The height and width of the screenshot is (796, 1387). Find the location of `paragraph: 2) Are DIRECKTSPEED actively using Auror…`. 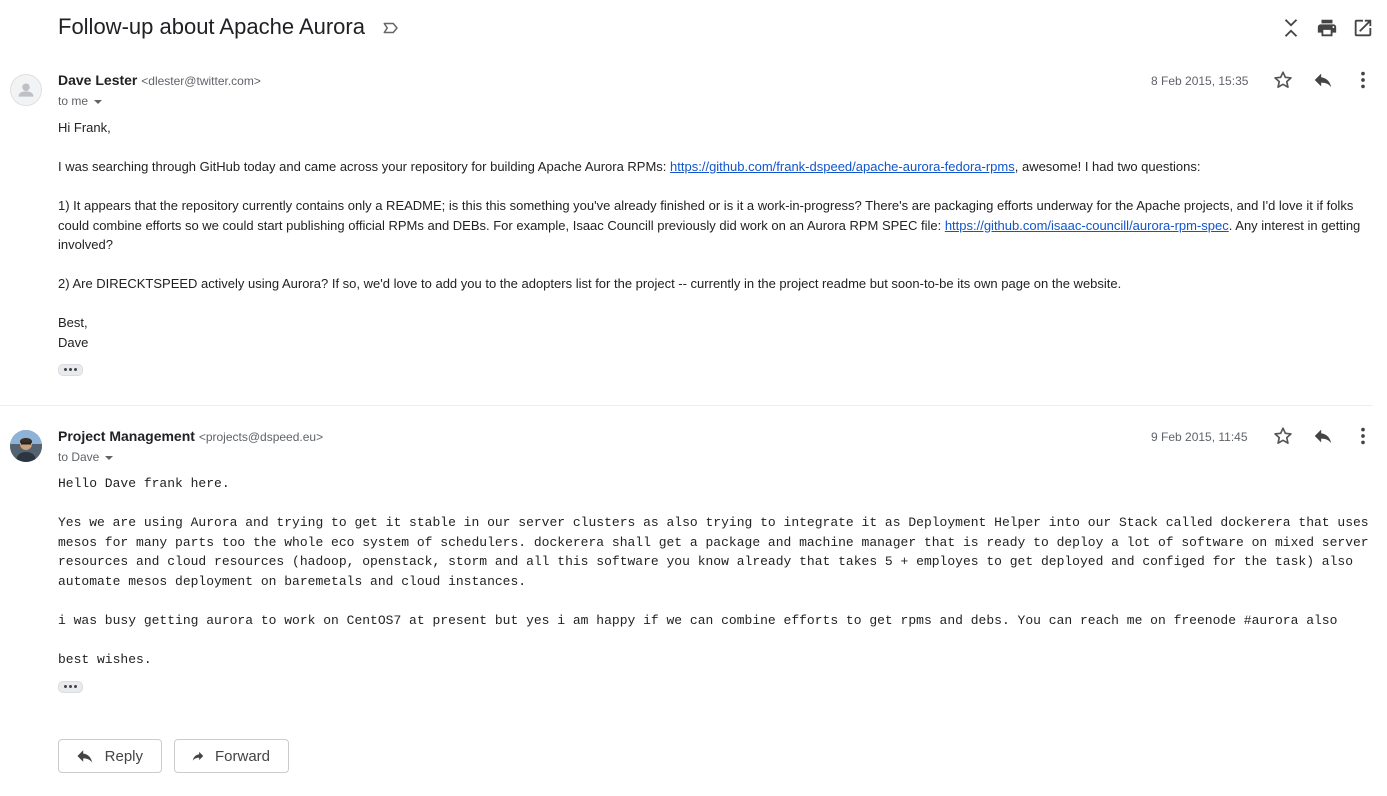

paragraph: 2) Are DIRECKTSPEED actively using Auror… is located at coordinates (590, 283).